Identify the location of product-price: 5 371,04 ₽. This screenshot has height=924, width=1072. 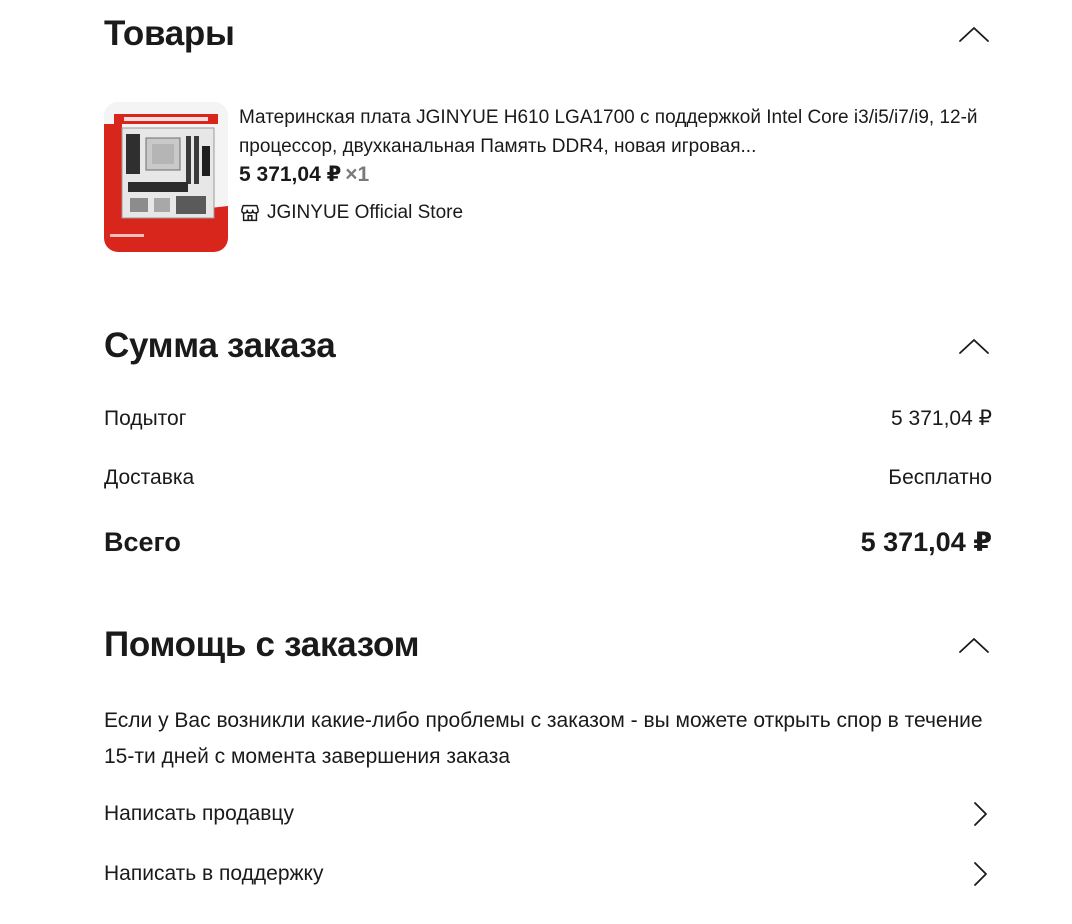
(290, 174).